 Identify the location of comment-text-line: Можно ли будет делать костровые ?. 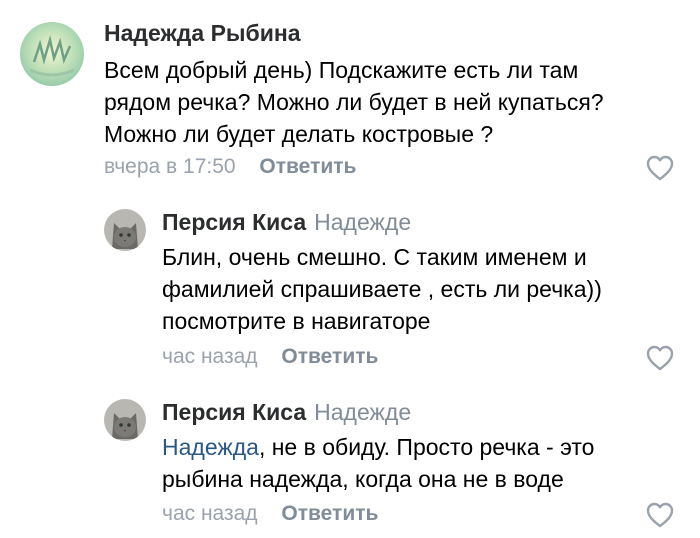
(299, 134).